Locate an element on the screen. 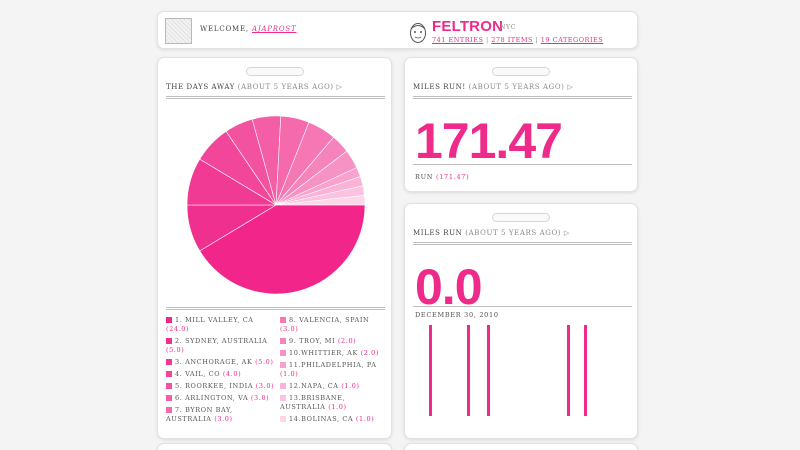 The image size is (800, 450). card-title: MILES RUN! (ABOUT 5 YEARS AGO) ▷ is located at coordinates (493, 87).